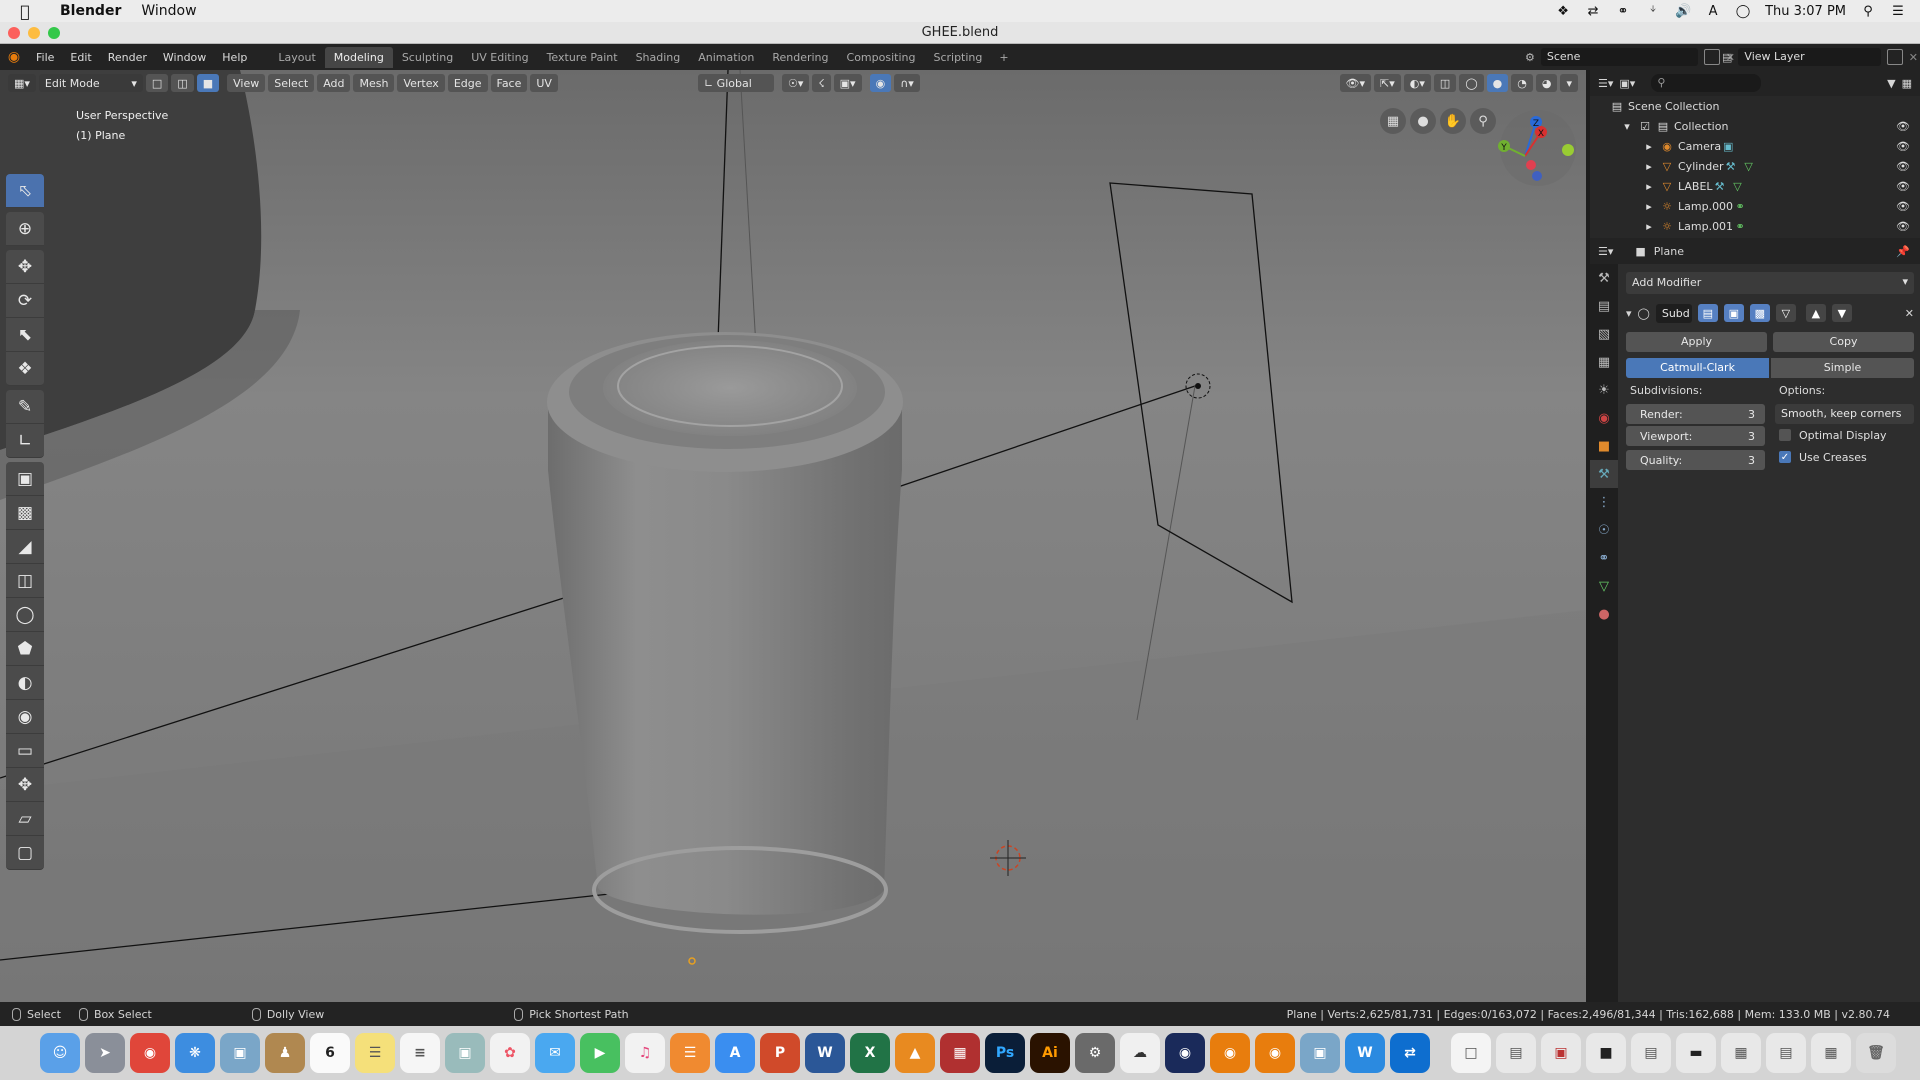 Image resolution: width=1920 pixels, height=1080 pixels. What do you see at coordinates (1604, 362) in the screenshot?
I see `view-layer-tab-icon: ▦` at bounding box center [1604, 362].